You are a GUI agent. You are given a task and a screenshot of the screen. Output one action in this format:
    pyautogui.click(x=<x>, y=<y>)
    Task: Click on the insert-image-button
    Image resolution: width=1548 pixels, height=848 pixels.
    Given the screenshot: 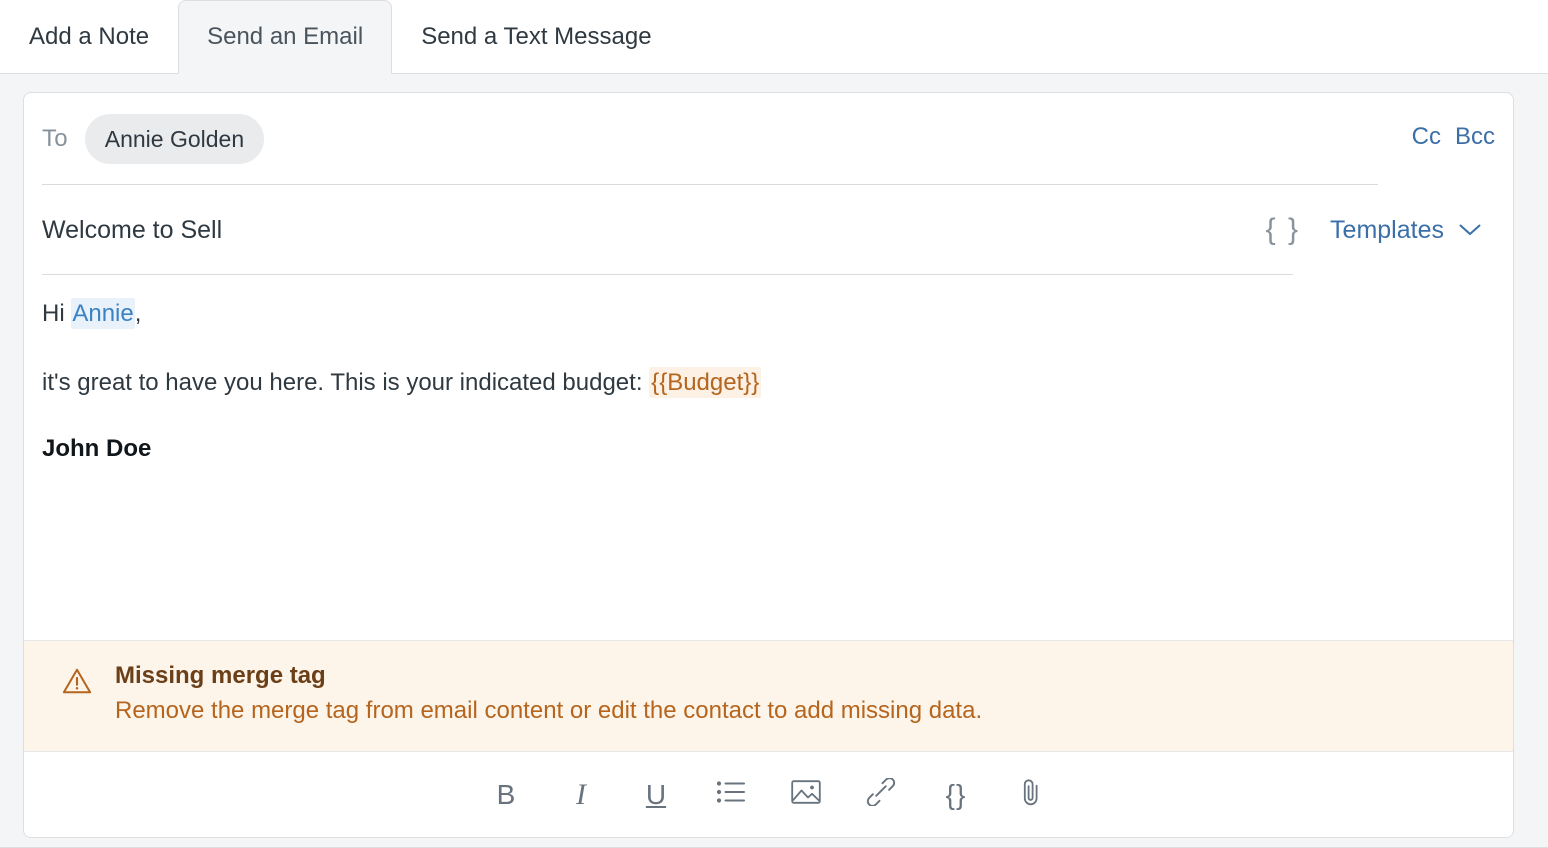 What is the action you would take?
    pyautogui.click(x=806, y=795)
    